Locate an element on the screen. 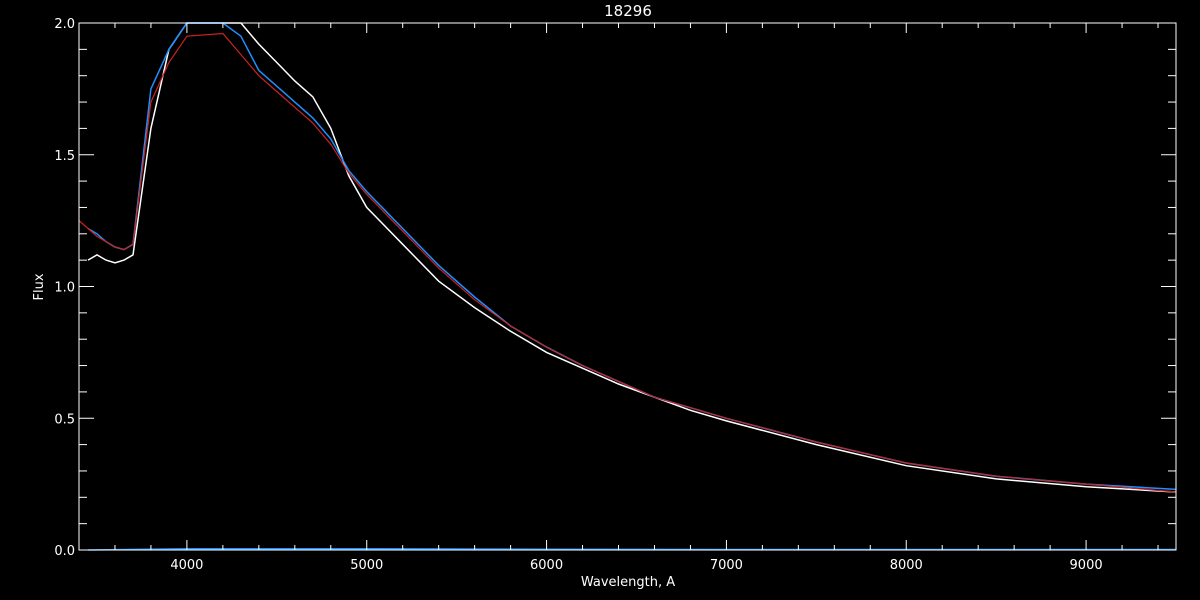 This screenshot has height=600, width=1200. x-tick-label: 8000 is located at coordinates (906, 565).